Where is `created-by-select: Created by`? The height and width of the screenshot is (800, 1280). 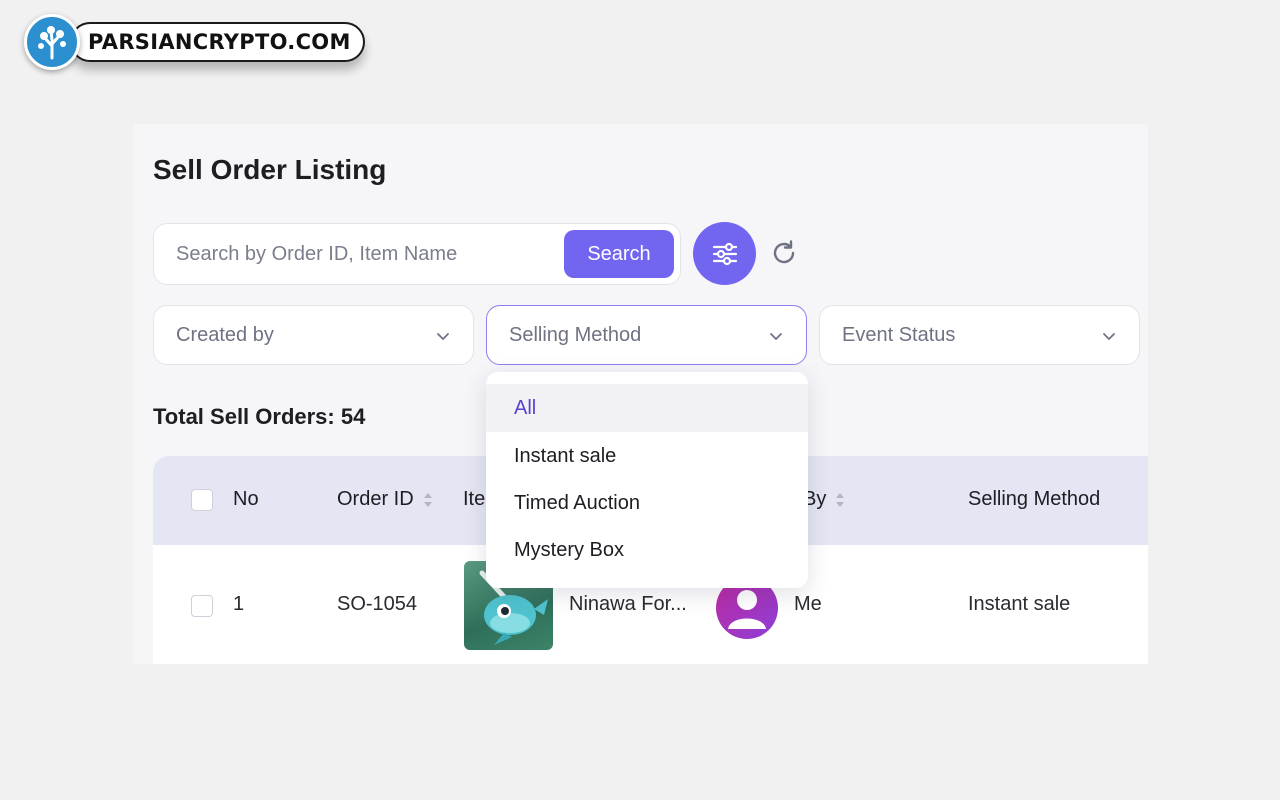 created-by-select: Created by is located at coordinates (313, 335).